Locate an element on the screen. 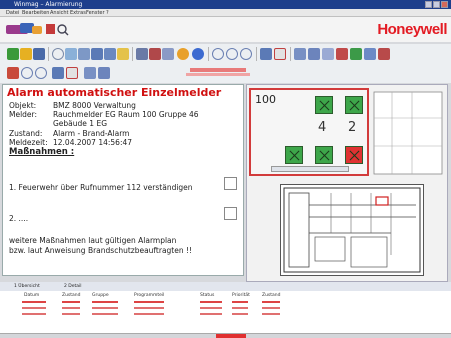 The width and height of the screenshot is (451, 338). toolbar2-alarm-icon is located at coordinates (13, 73).